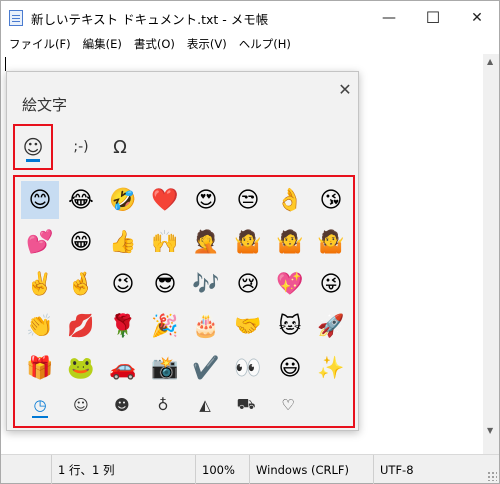 The height and width of the screenshot is (484, 500). I want to click on emoji-cell: 🎂, so click(206, 326).